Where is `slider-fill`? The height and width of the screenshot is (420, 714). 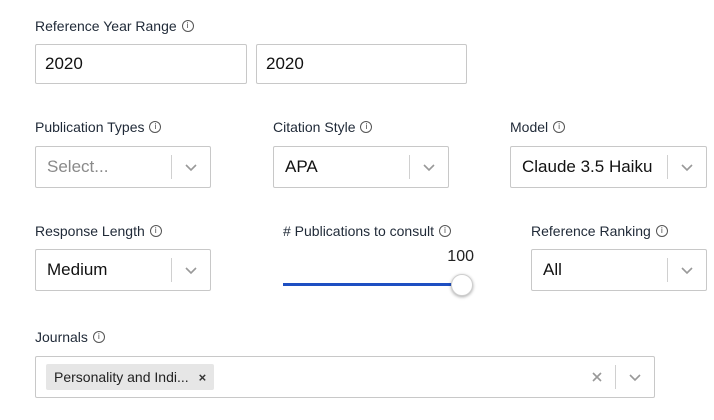 slider-fill is located at coordinates (372, 284).